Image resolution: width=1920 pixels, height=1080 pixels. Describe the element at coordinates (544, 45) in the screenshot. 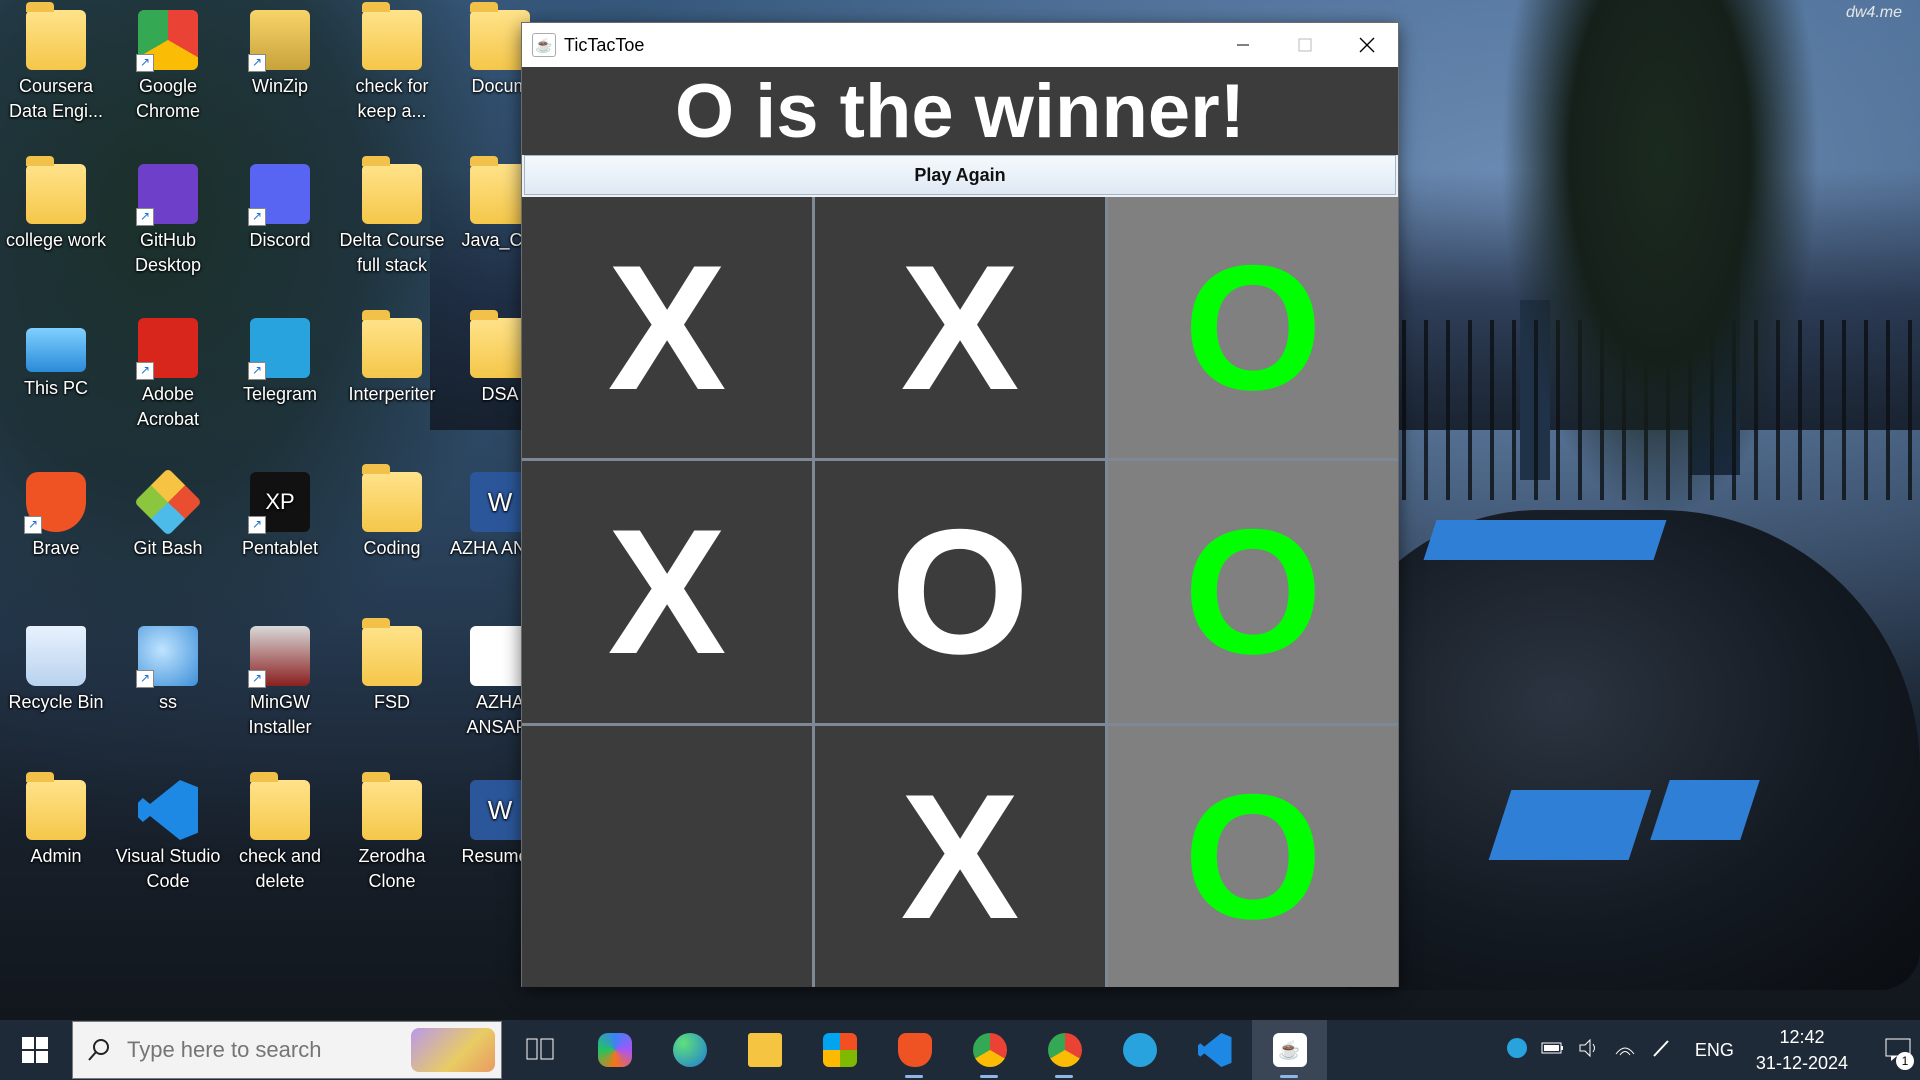

I see `java-app-icon: ☕` at that location.